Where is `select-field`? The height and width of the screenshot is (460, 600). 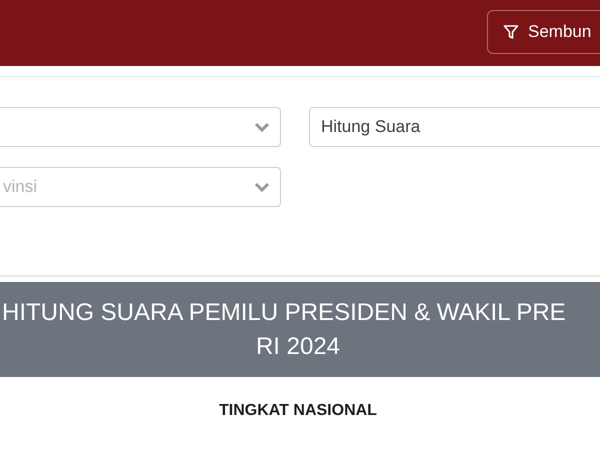 select-field is located at coordinates (140, 127).